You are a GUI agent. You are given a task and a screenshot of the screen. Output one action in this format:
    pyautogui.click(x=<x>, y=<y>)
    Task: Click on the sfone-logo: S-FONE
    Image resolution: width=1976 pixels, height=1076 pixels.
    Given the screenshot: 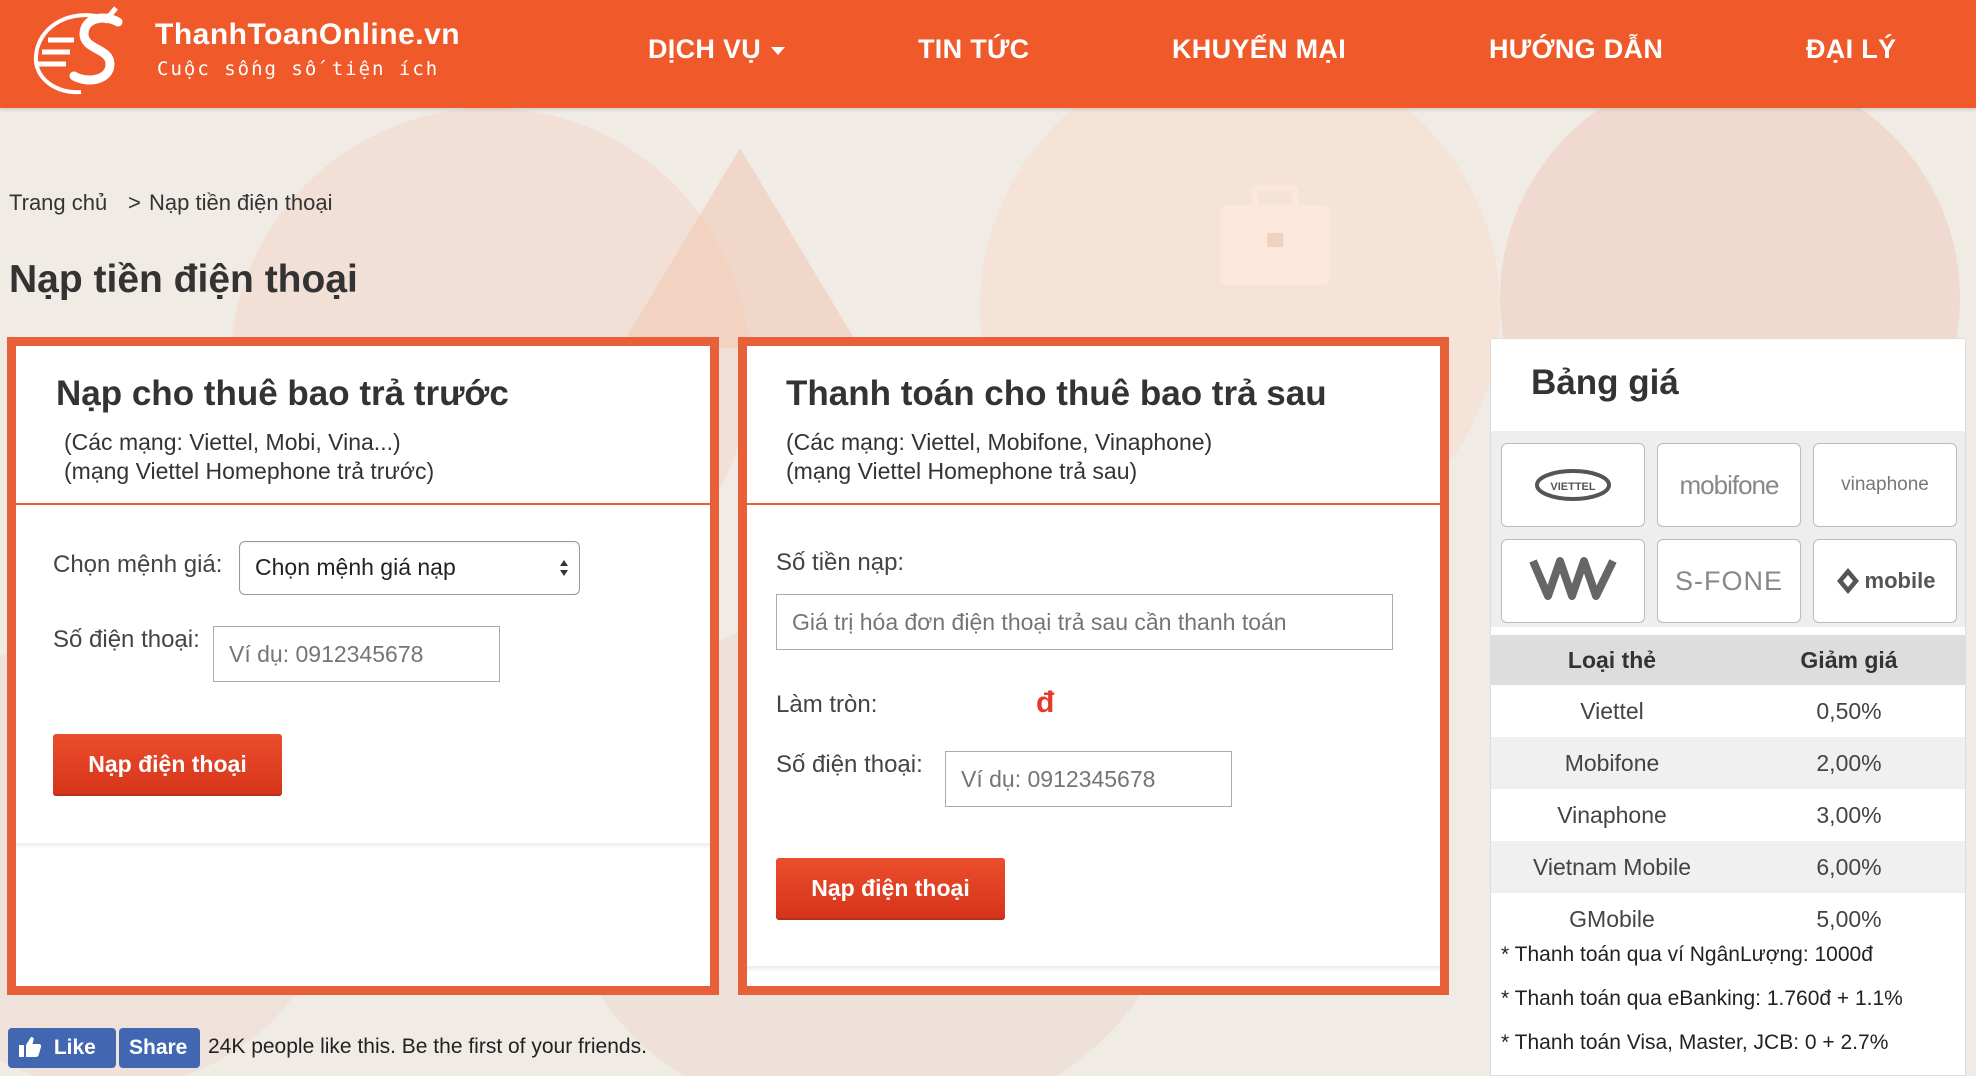 What is the action you would take?
    pyautogui.click(x=1729, y=581)
    